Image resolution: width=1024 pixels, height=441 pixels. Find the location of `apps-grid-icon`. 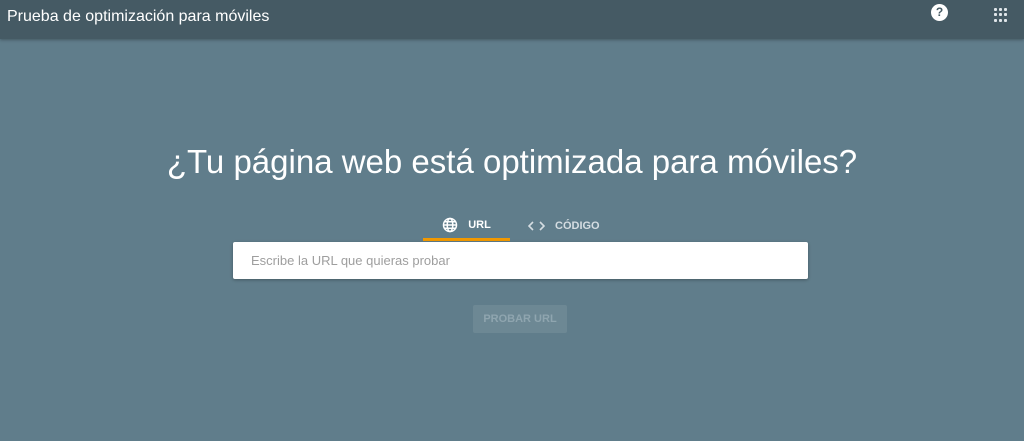

apps-grid-icon is located at coordinates (1001, 15).